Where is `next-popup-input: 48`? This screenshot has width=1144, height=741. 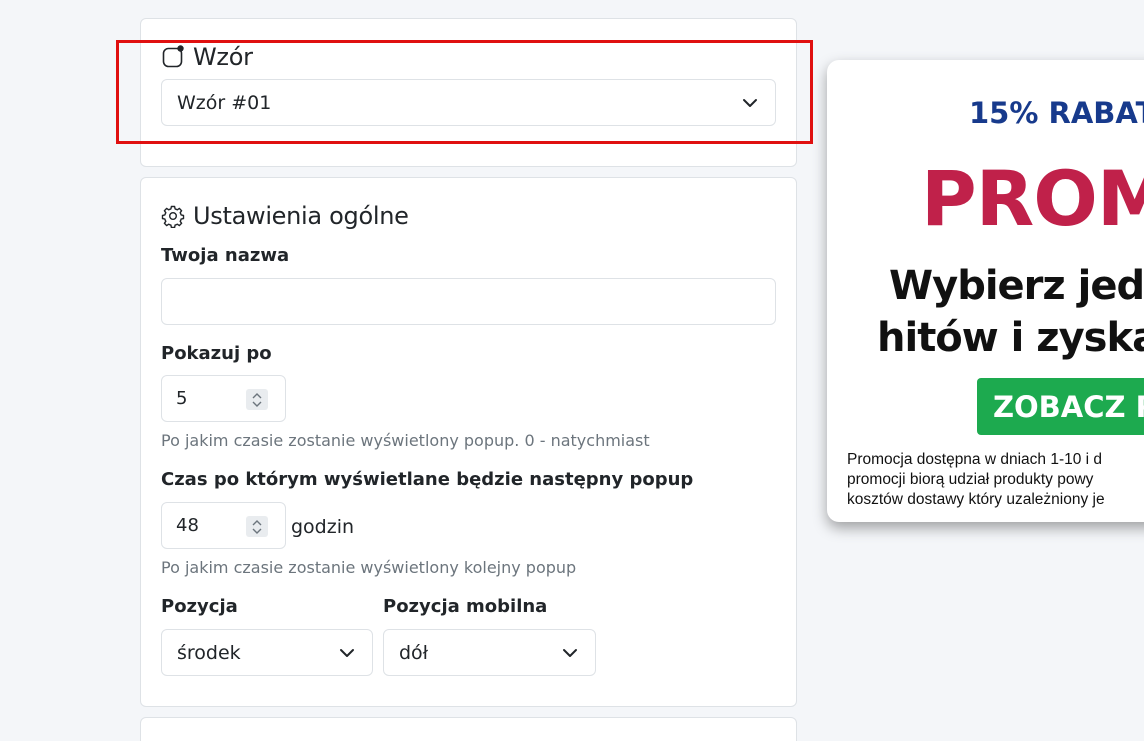 next-popup-input: 48 is located at coordinates (223, 525).